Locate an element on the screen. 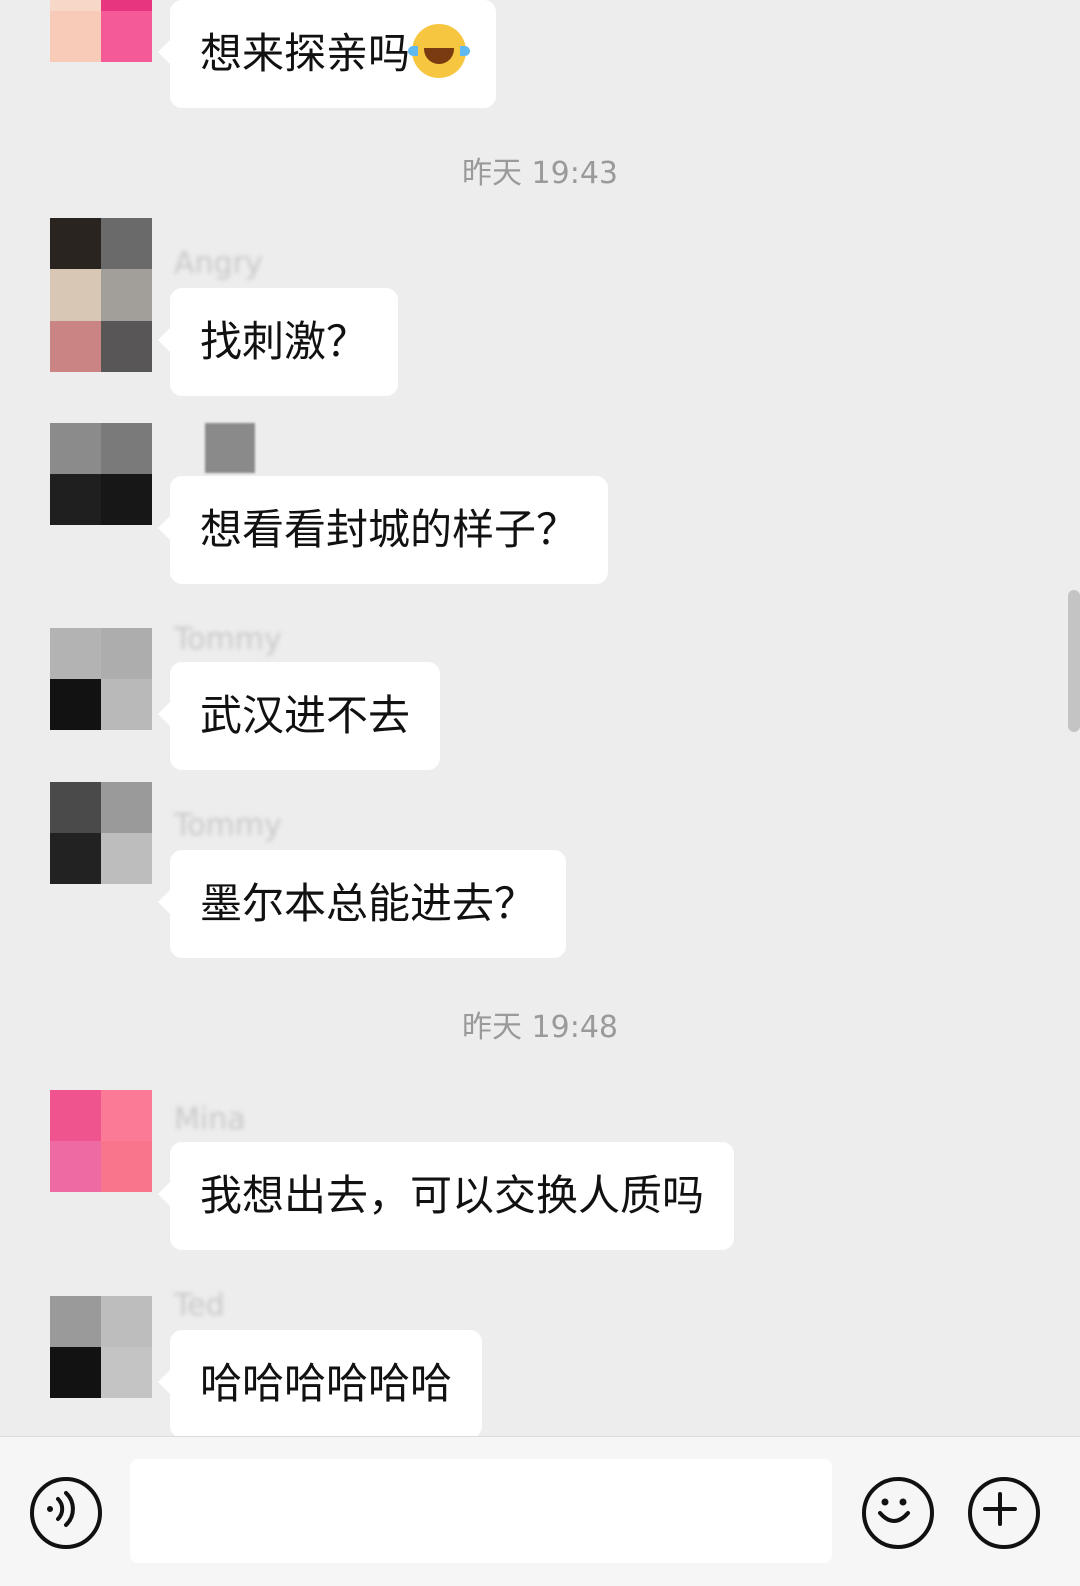 The height and width of the screenshot is (1586, 1080). message-bubble: 想来探亲吗 is located at coordinates (327, 54).